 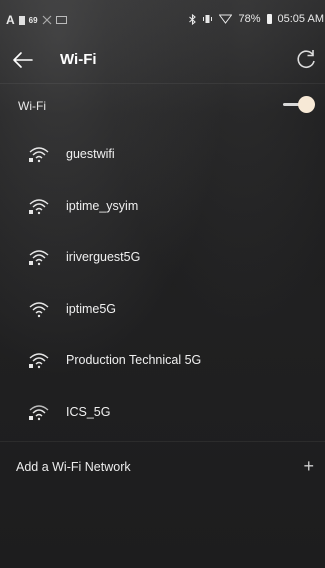 What do you see at coordinates (162, 105) in the screenshot?
I see `wifi-toggle-row: Wi-Fi` at bounding box center [162, 105].